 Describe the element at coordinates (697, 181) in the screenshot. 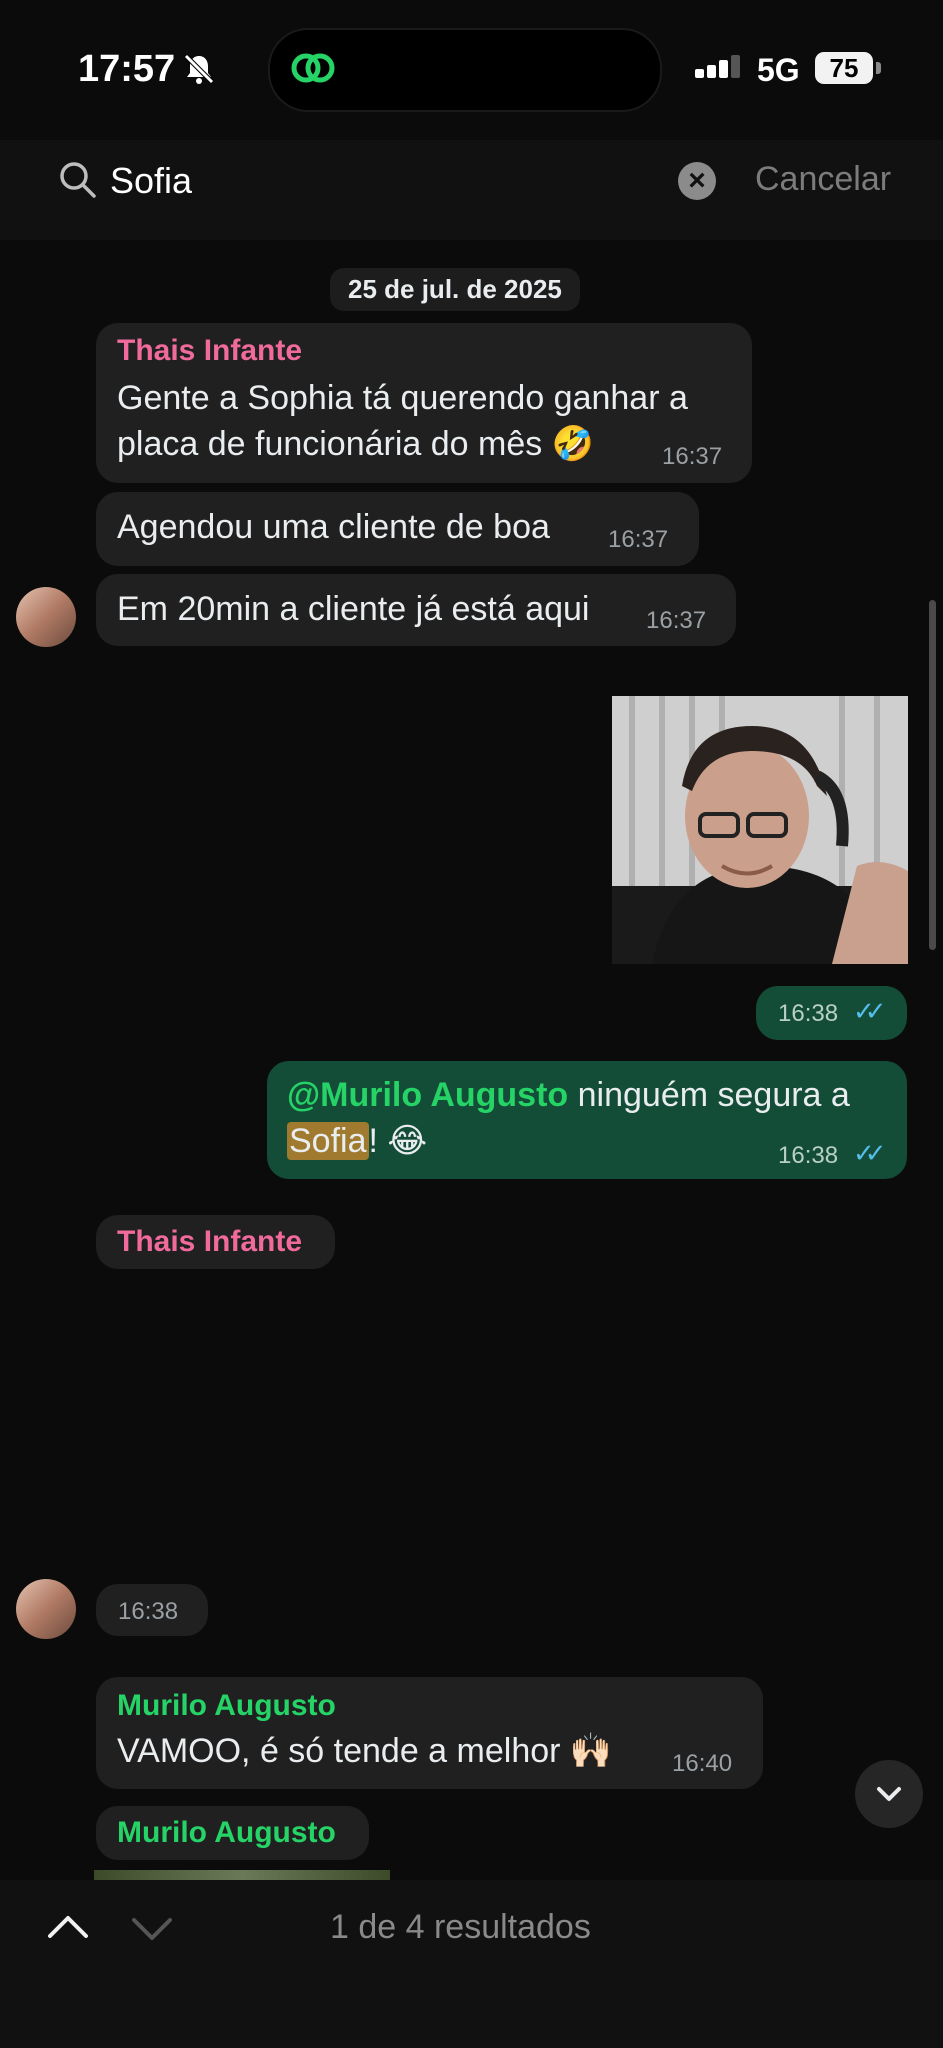

I see `clear-search-icon: ×` at that location.